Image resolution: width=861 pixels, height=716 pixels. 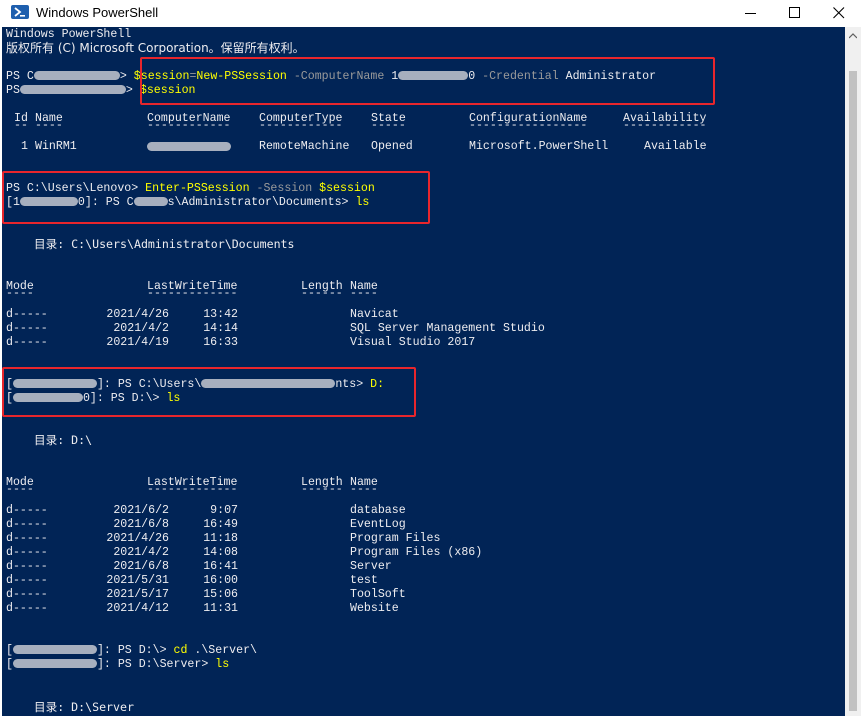 I want to click on dir-entry-name: ToolSoft, so click(x=378, y=594).